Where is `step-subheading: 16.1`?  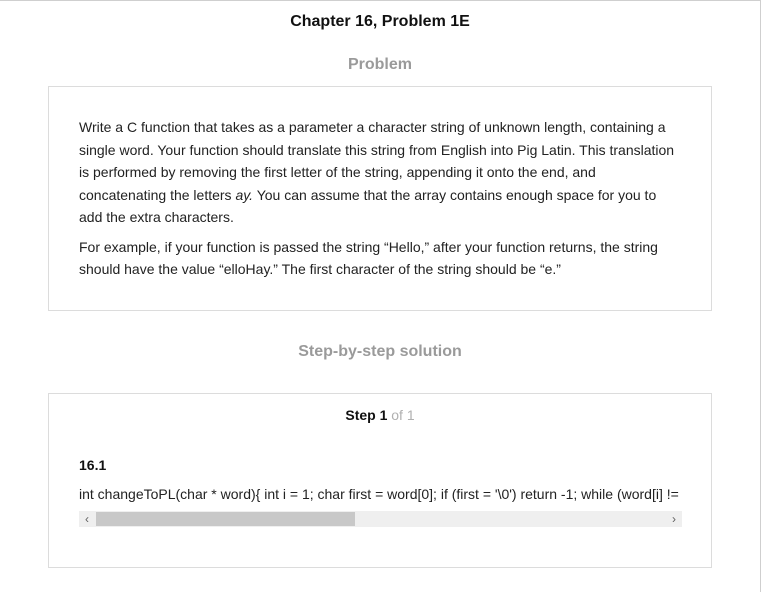 step-subheading: 16.1 is located at coordinates (93, 465).